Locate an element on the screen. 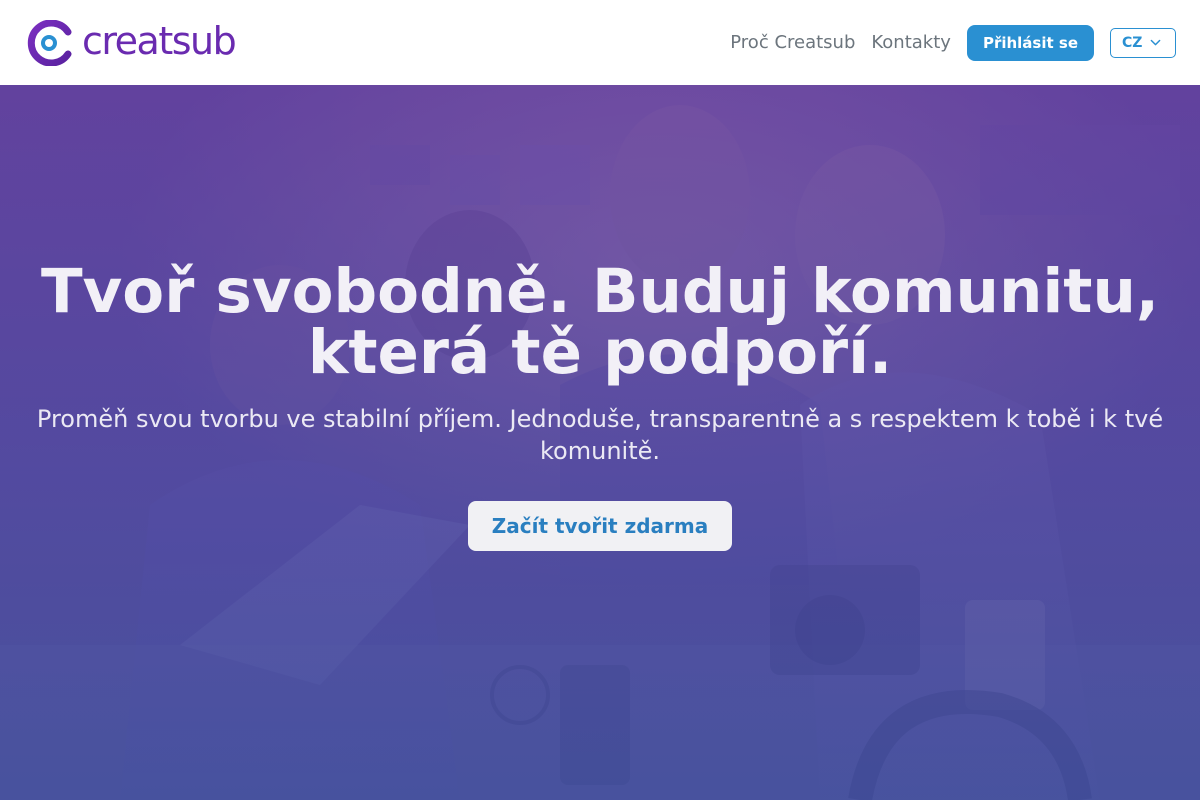 The height and width of the screenshot is (800, 1200). chevron-down-icon is located at coordinates (1156, 42).